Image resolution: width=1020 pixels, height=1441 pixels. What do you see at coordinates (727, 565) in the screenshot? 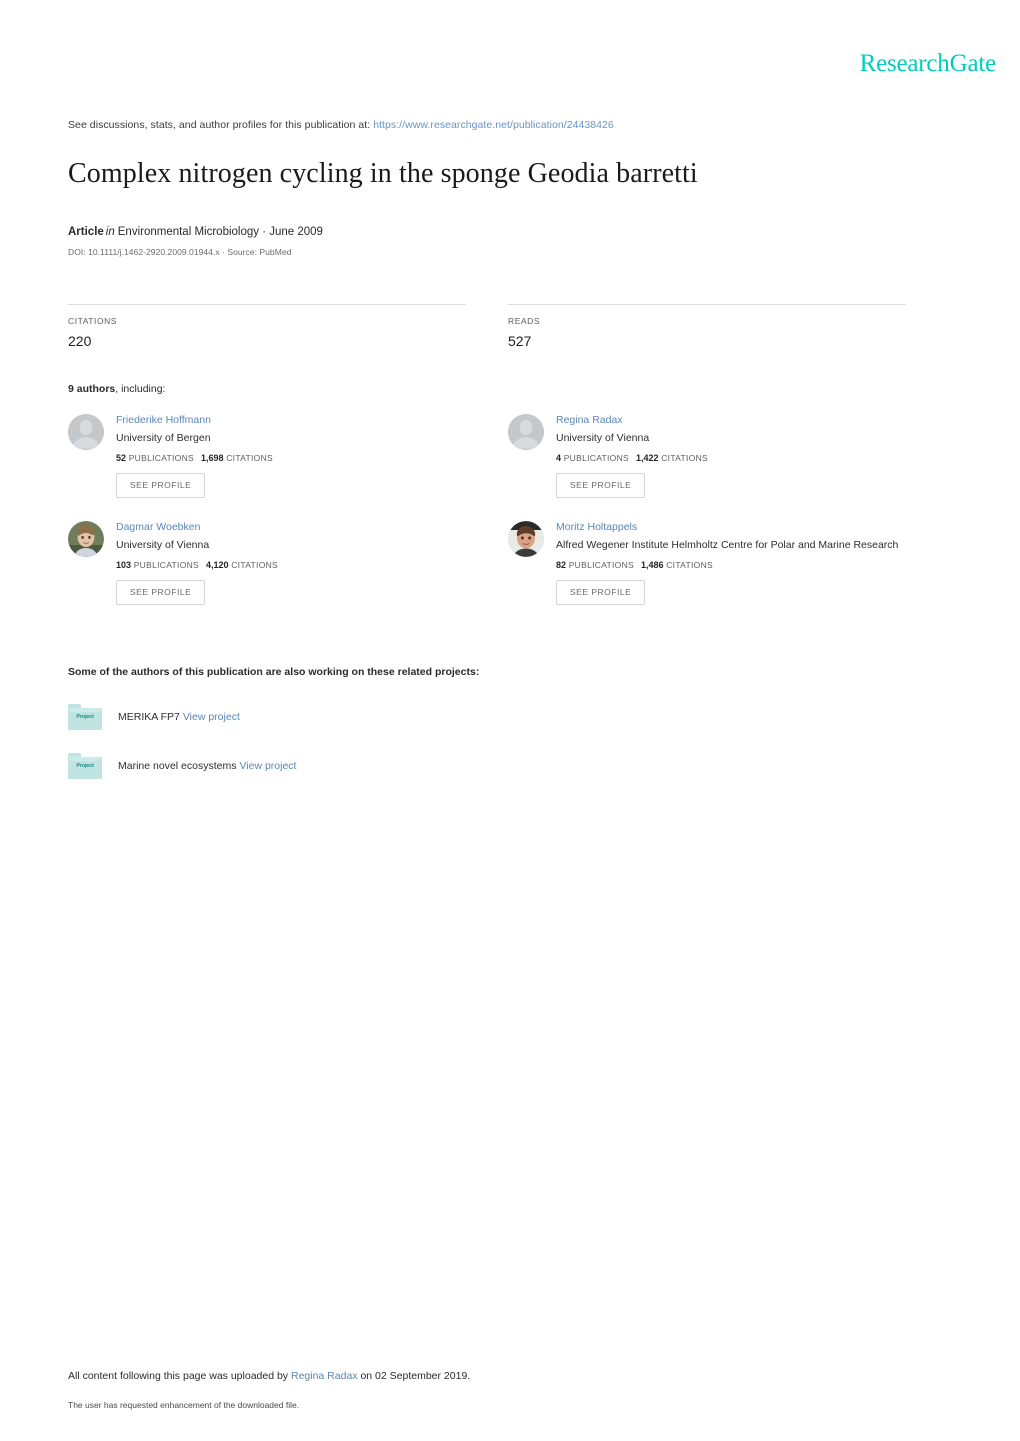
I see `author-metrics: 82 PUBLICATIONS 1,486 CITATIONS` at bounding box center [727, 565].